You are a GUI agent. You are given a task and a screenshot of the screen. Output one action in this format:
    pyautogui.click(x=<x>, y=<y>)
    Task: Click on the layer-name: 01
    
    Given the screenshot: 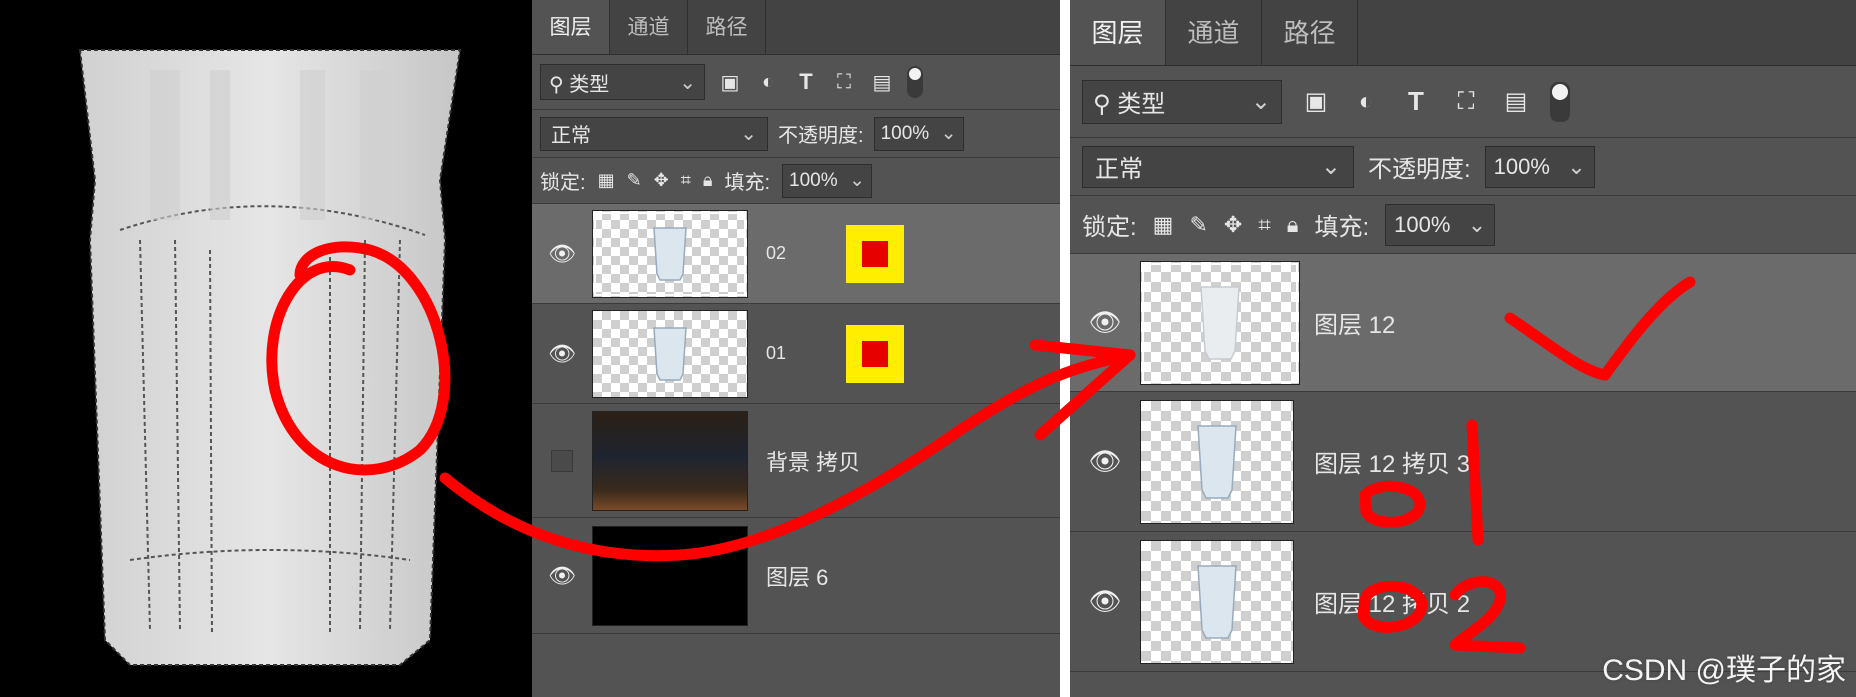 What is the action you would take?
    pyautogui.click(x=776, y=353)
    